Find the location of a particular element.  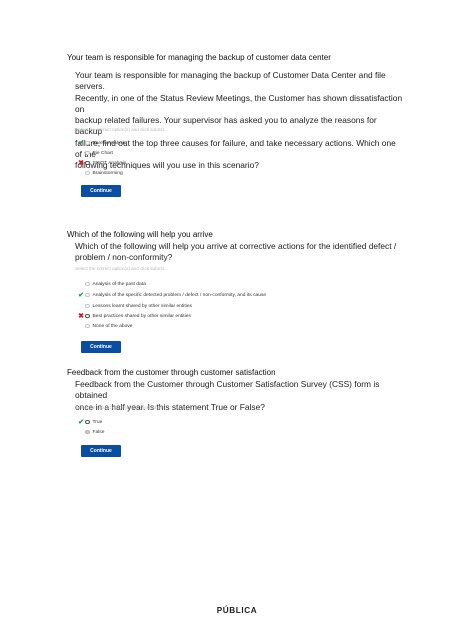

option-past-data: Analysis of the past data is located at coordinates (109, 284).